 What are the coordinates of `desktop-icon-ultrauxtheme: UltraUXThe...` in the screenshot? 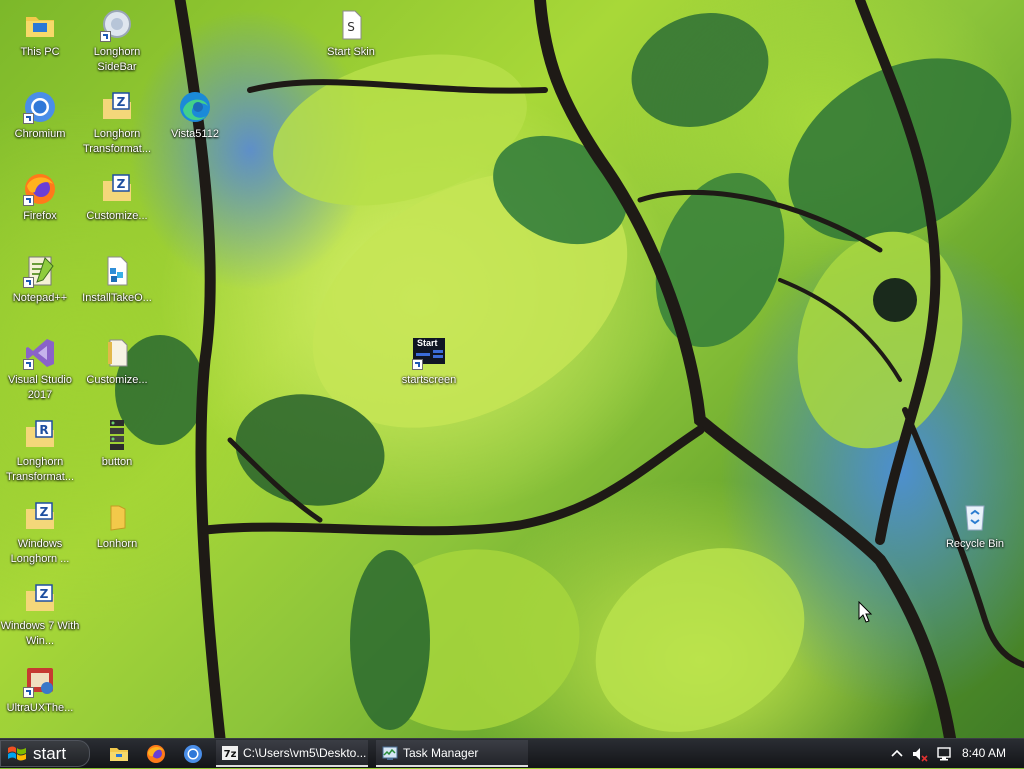 It's located at (40, 690).